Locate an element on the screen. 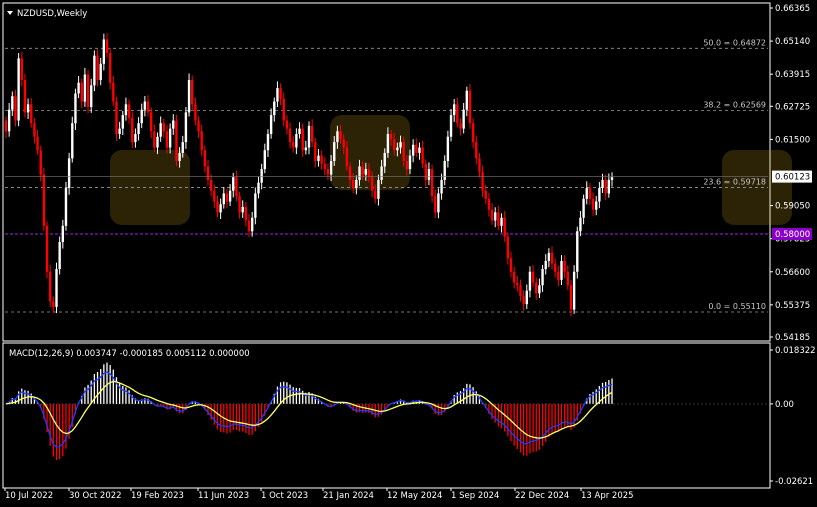 This screenshot has width=817, height=507. current-price-label: 0.60123 is located at coordinates (792, 178).